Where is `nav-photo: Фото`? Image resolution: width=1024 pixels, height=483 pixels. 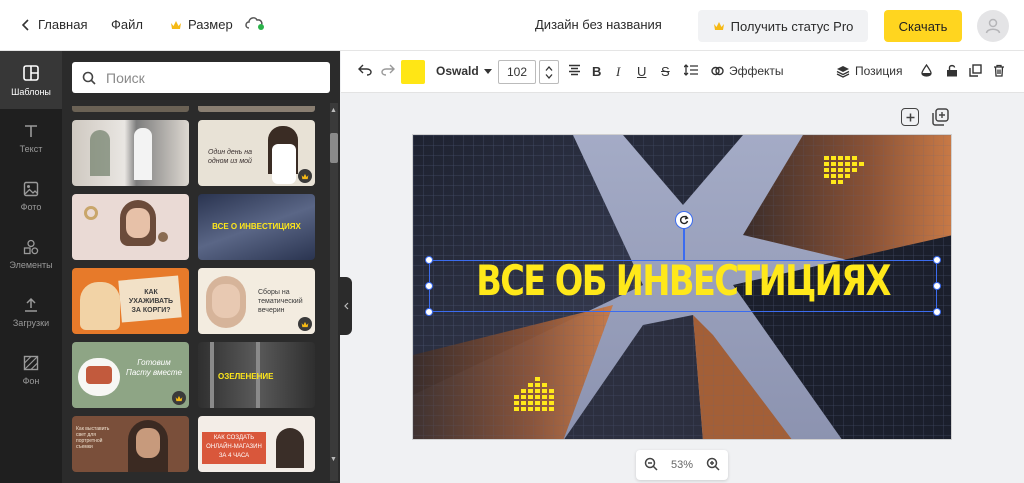
nav-photo: Фото is located at coordinates (31, 196).